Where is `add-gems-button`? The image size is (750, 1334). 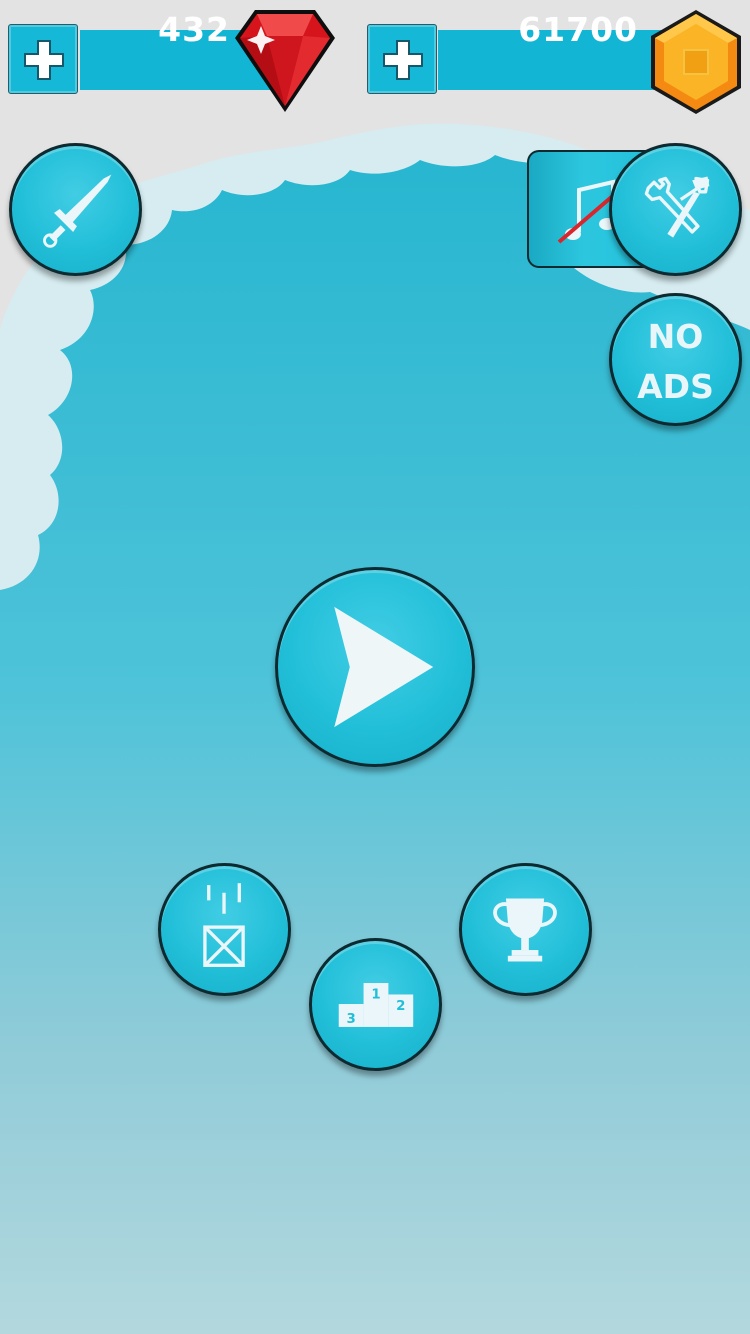 add-gems-button is located at coordinates (43, 59).